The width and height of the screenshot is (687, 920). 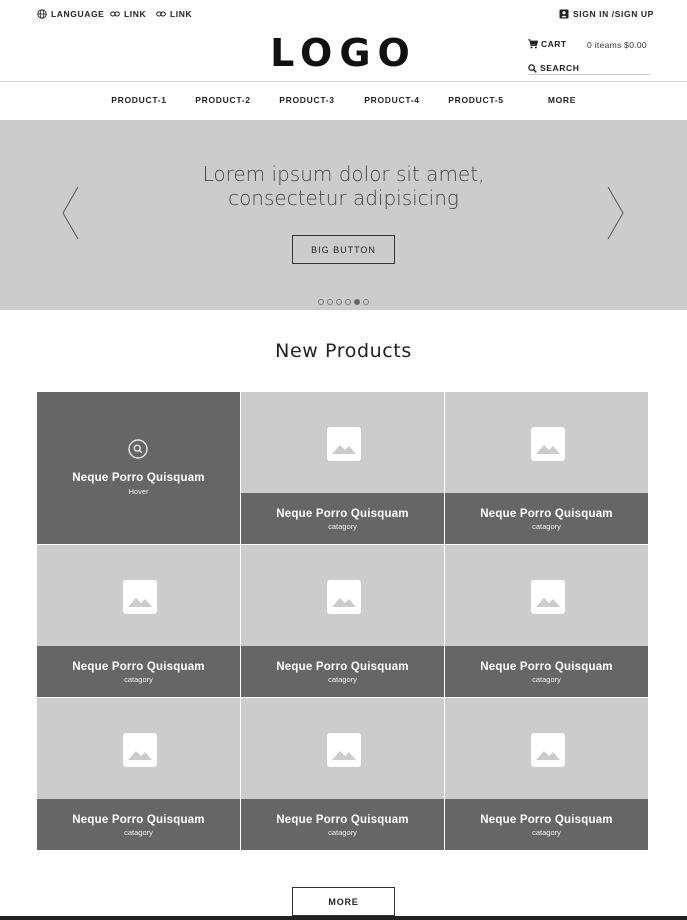 What do you see at coordinates (533, 44) in the screenshot?
I see `cart-icon` at bounding box center [533, 44].